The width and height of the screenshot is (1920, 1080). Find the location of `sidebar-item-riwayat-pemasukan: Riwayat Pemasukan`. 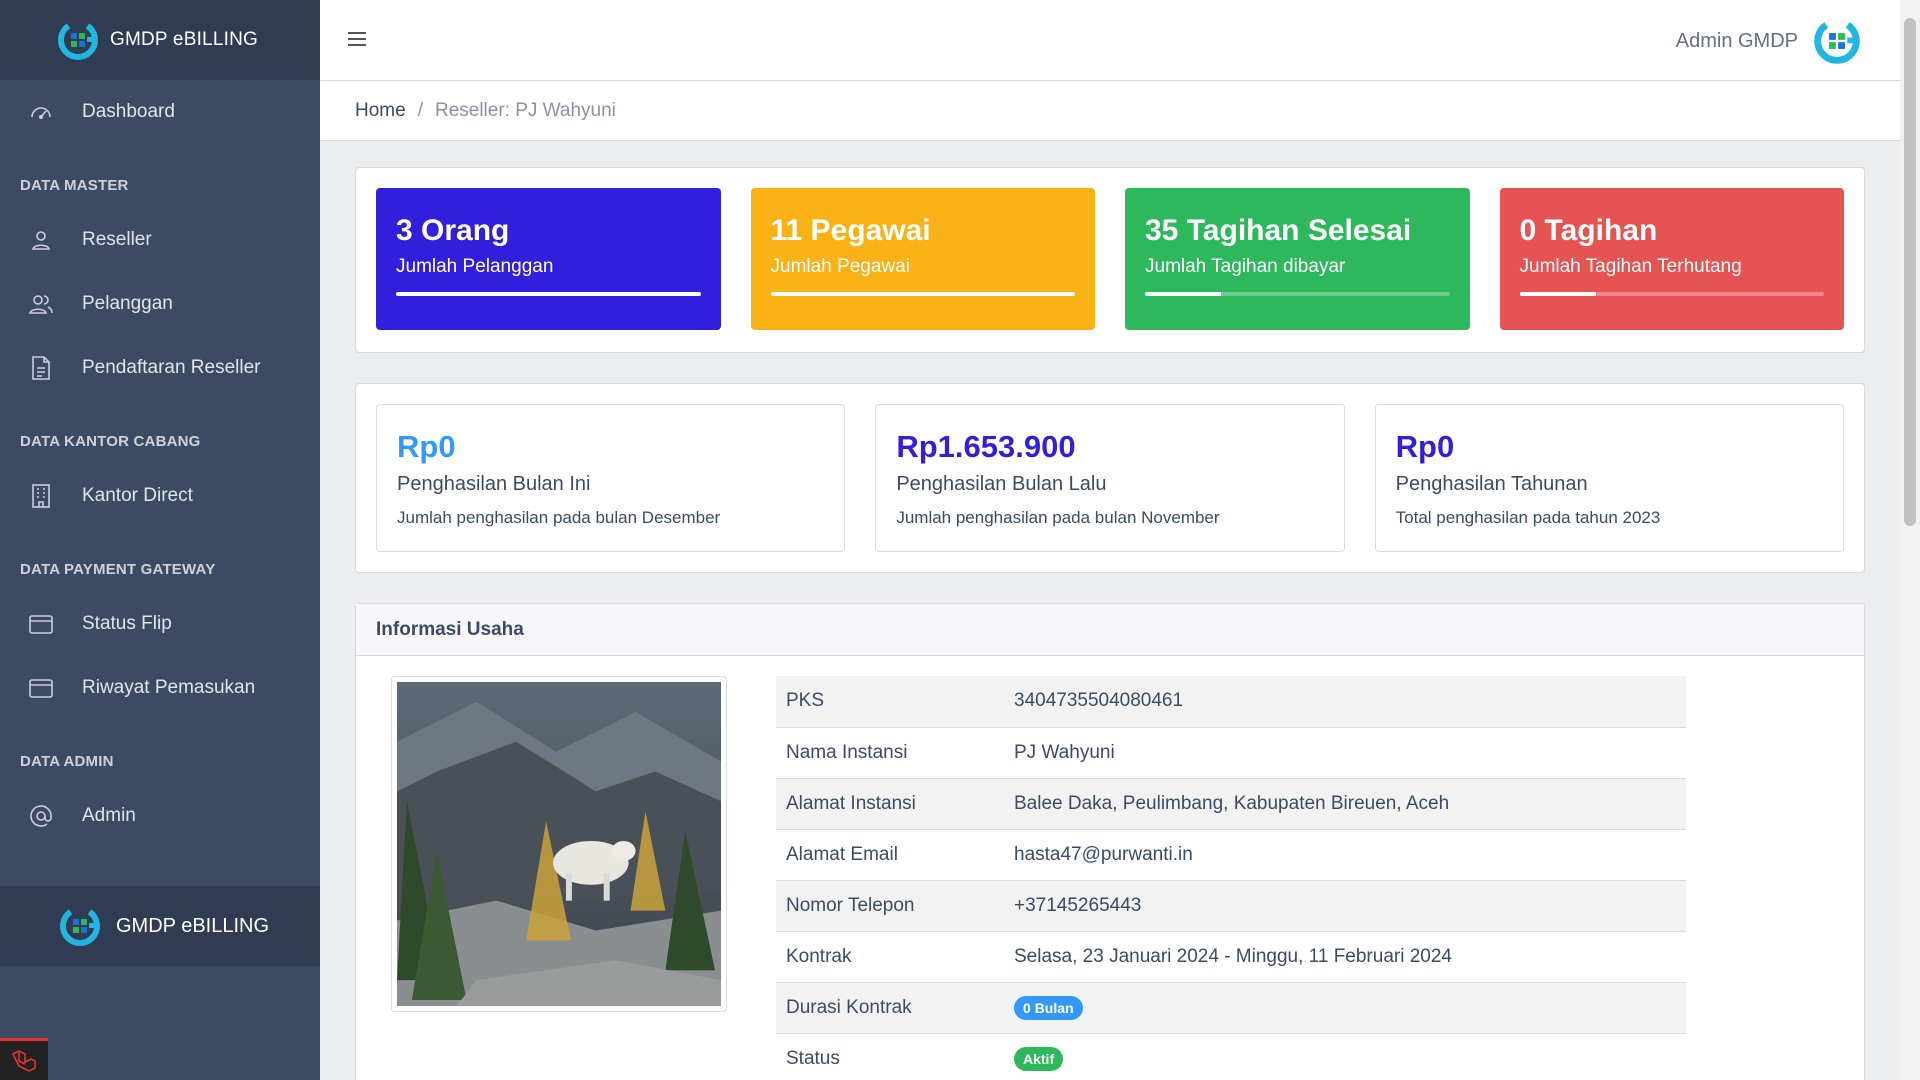

sidebar-item-riwayat-pemasukan: Riwayat Pemasukan is located at coordinates (160, 688).